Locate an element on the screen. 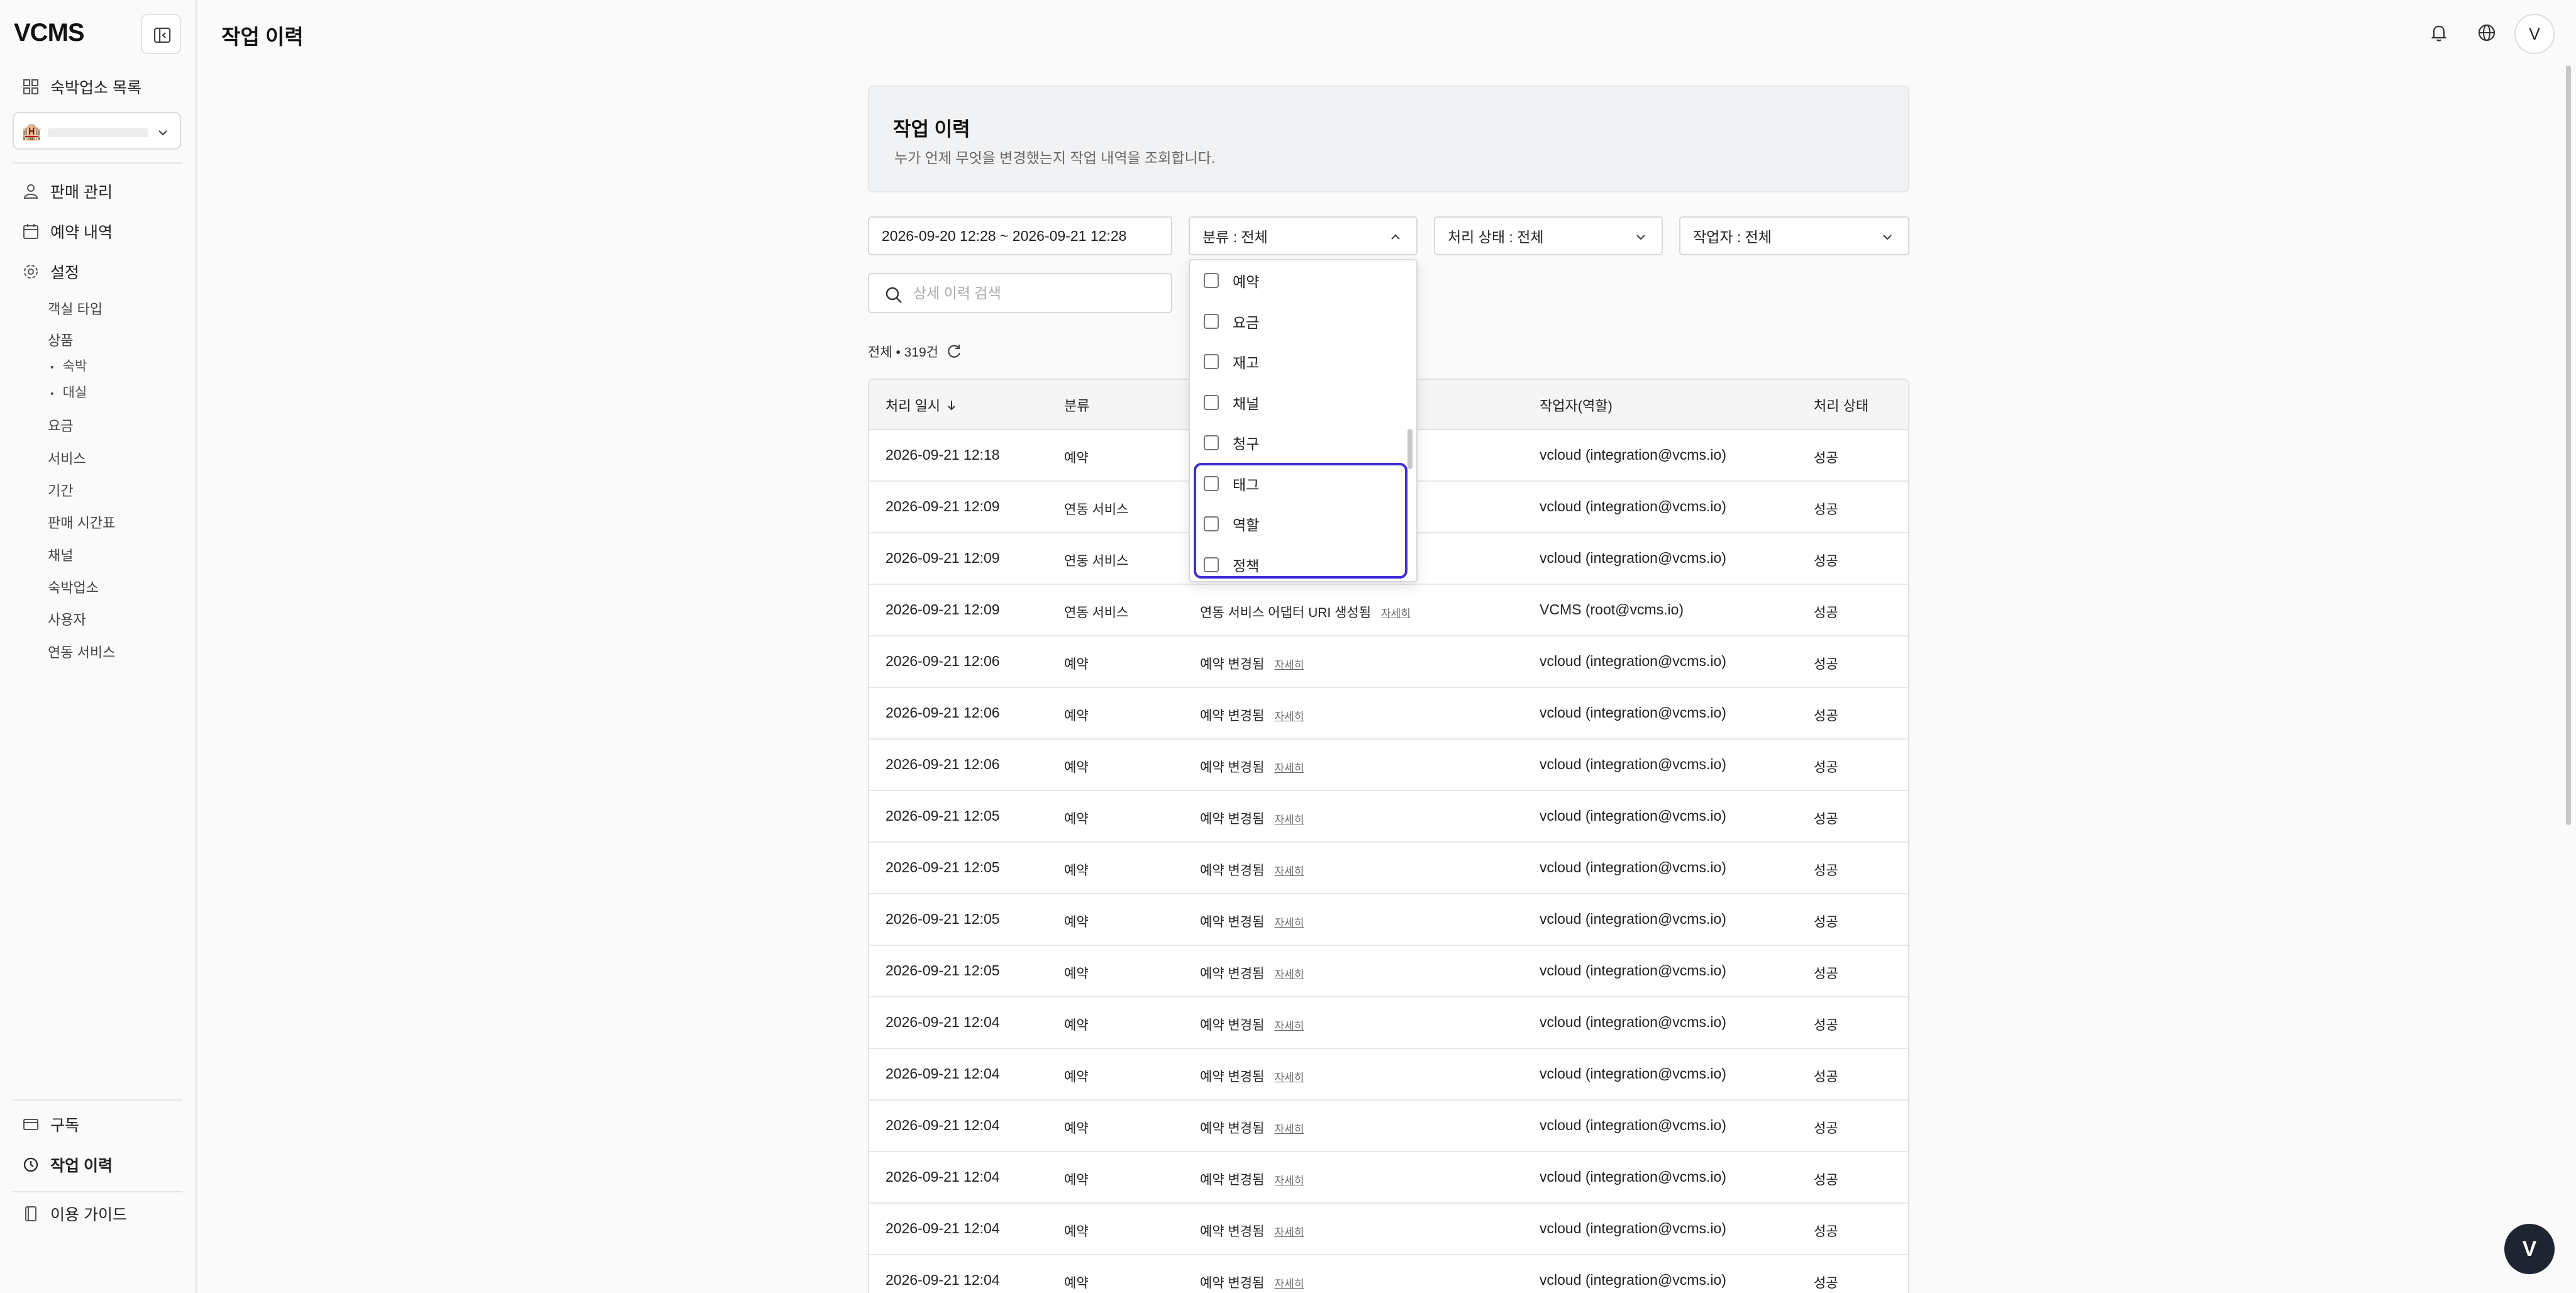 This screenshot has height=1293, width=2576. refresh-icon is located at coordinates (954, 351).